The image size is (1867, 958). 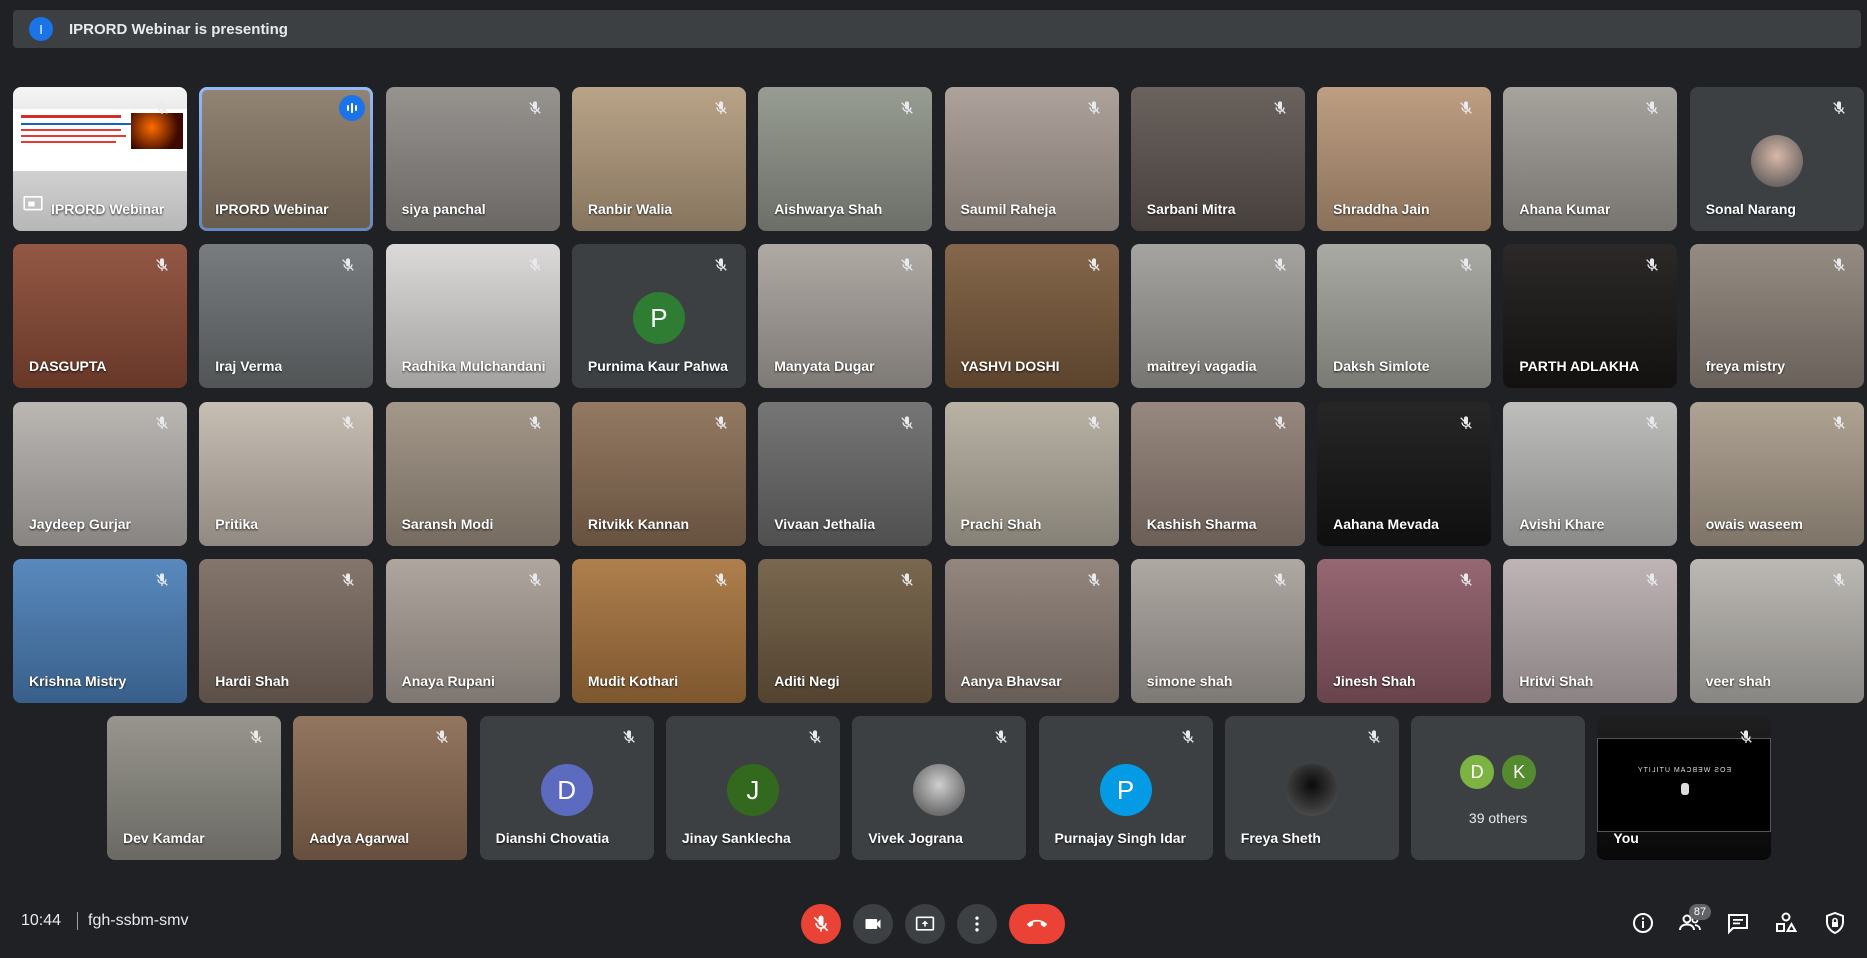 I want to click on participant-tile: Aadya Agarwal, so click(x=380, y=788).